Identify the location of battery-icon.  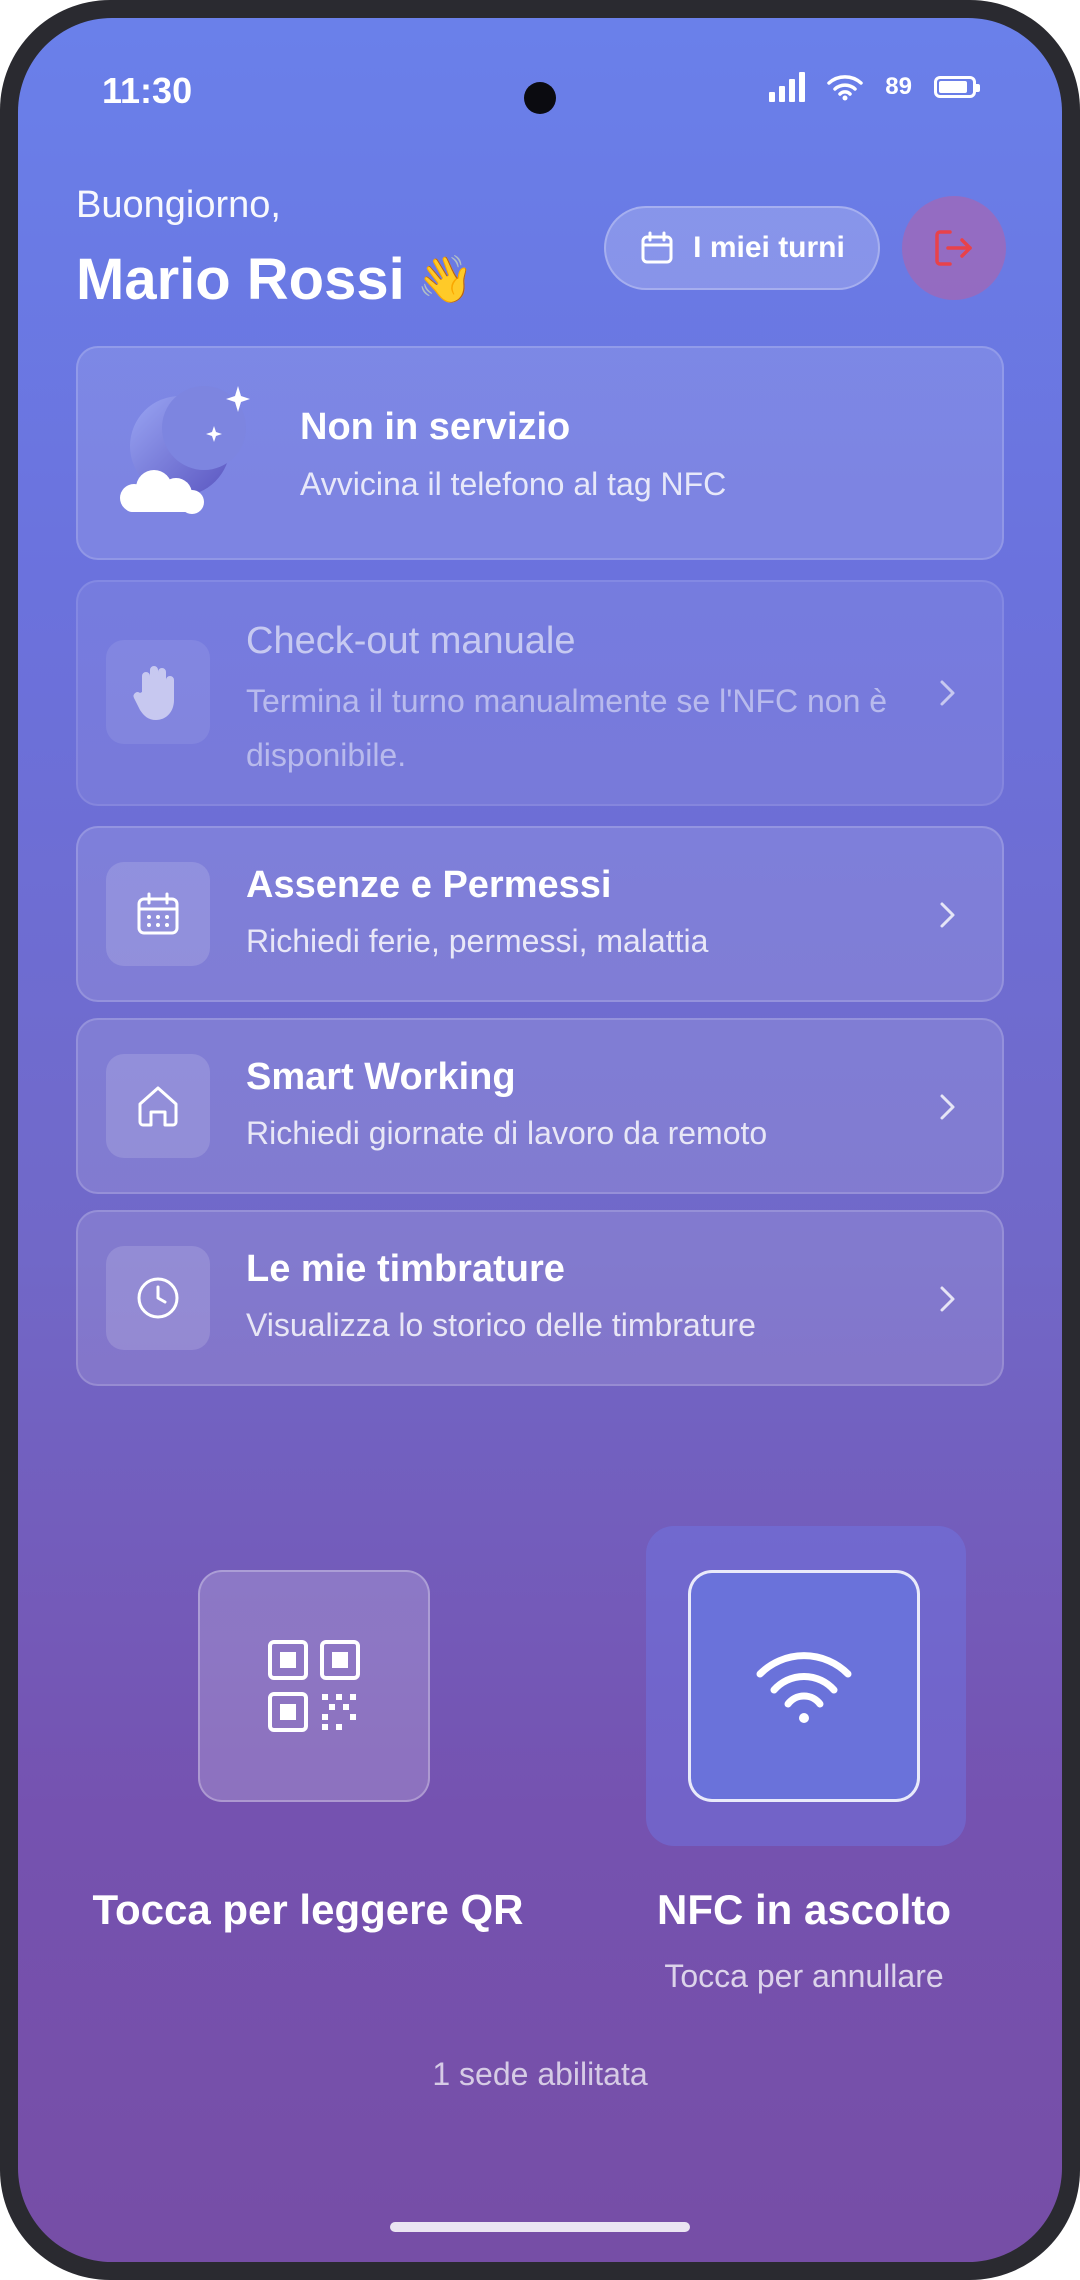
(957, 87).